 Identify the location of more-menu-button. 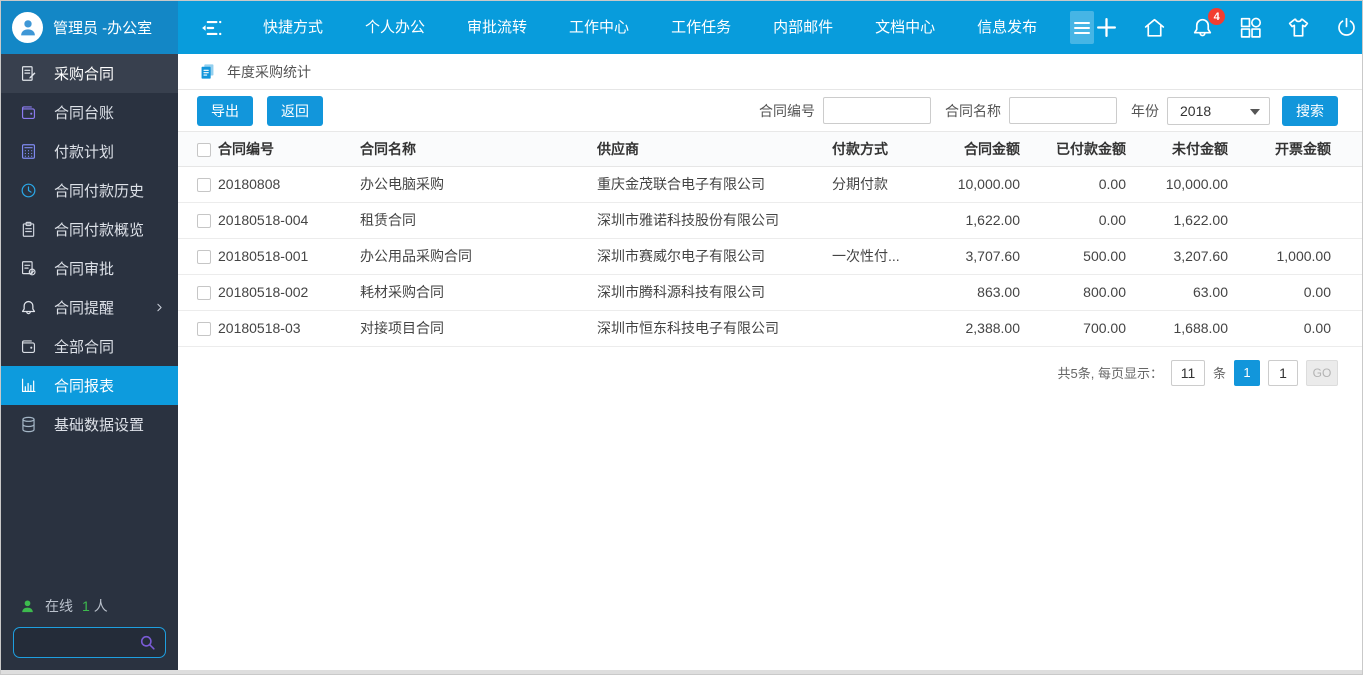
(1082, 27).